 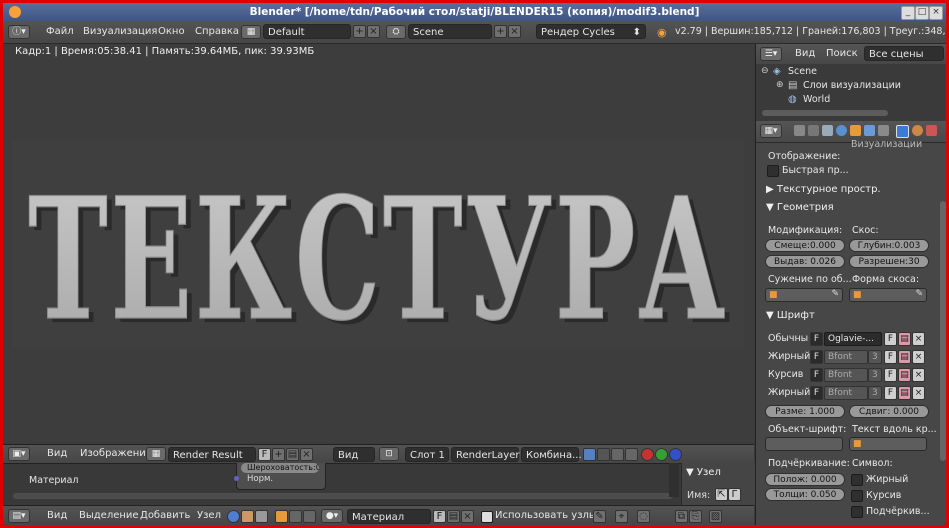 I want to click on fake-user-button: F, so click(x=264, y=454).